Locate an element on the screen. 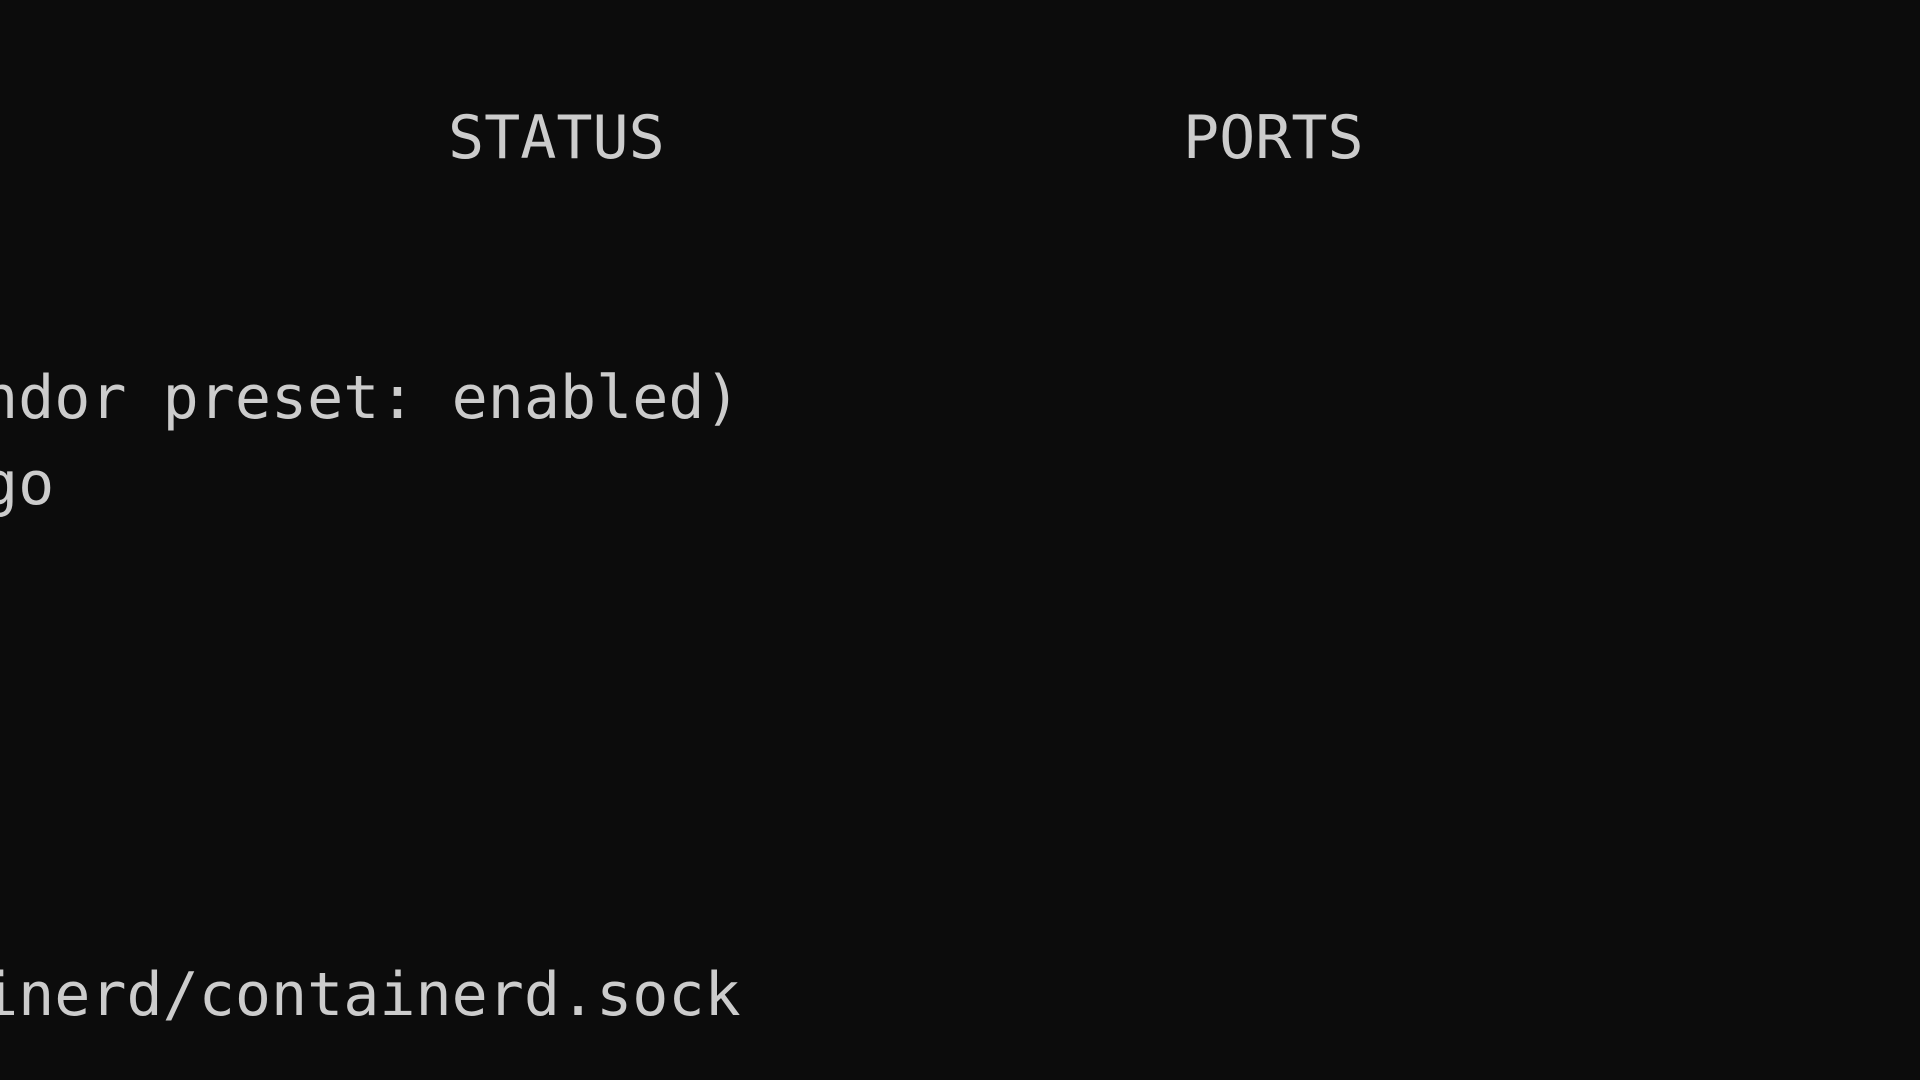 Image resolution: width=1920 pixels, height=1080 pixels. output-line-vendor-preset: ndor preset: enabled) is located at coordinates (370, 398).